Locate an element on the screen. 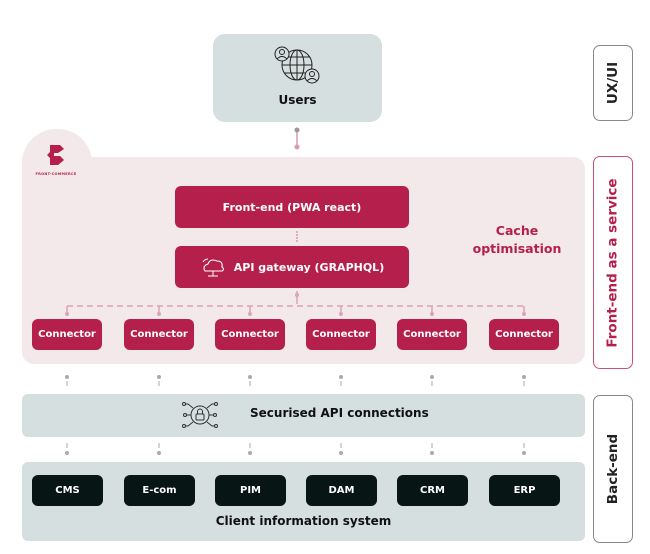 Image resolution: width=650 pixels, height=554 pixels. system-box-dam: DAM is located at coordinates (341, 490).